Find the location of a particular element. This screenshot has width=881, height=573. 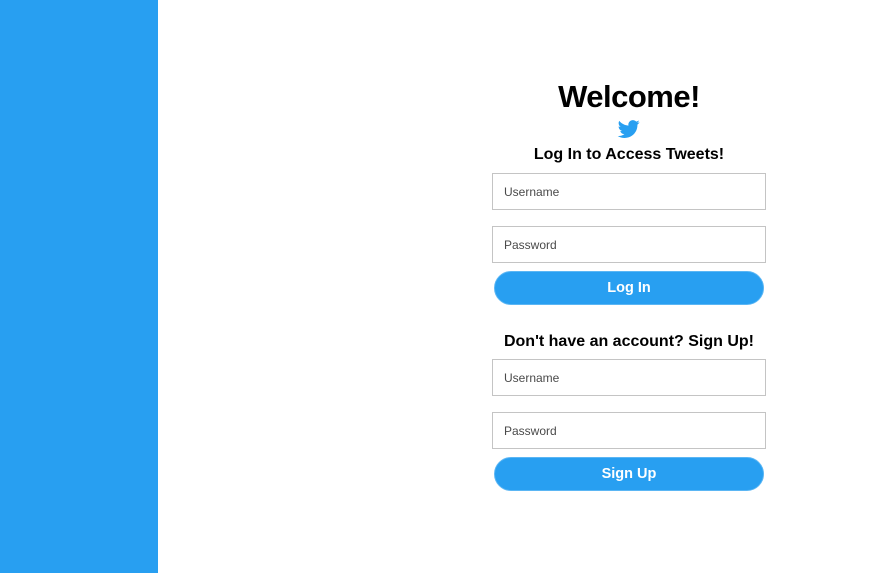

signup-password-input is located at coordinates (629, 430).